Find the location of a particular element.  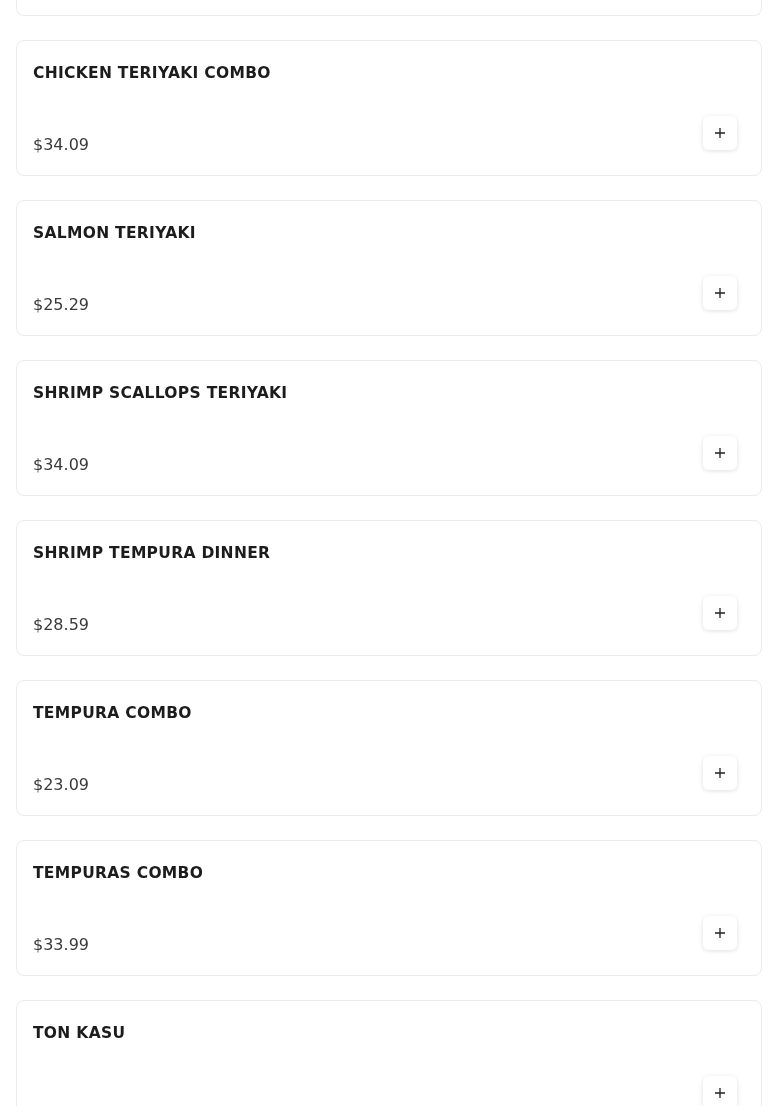

menu-item-card: TON KASU is located at coordinates (389, 1053).